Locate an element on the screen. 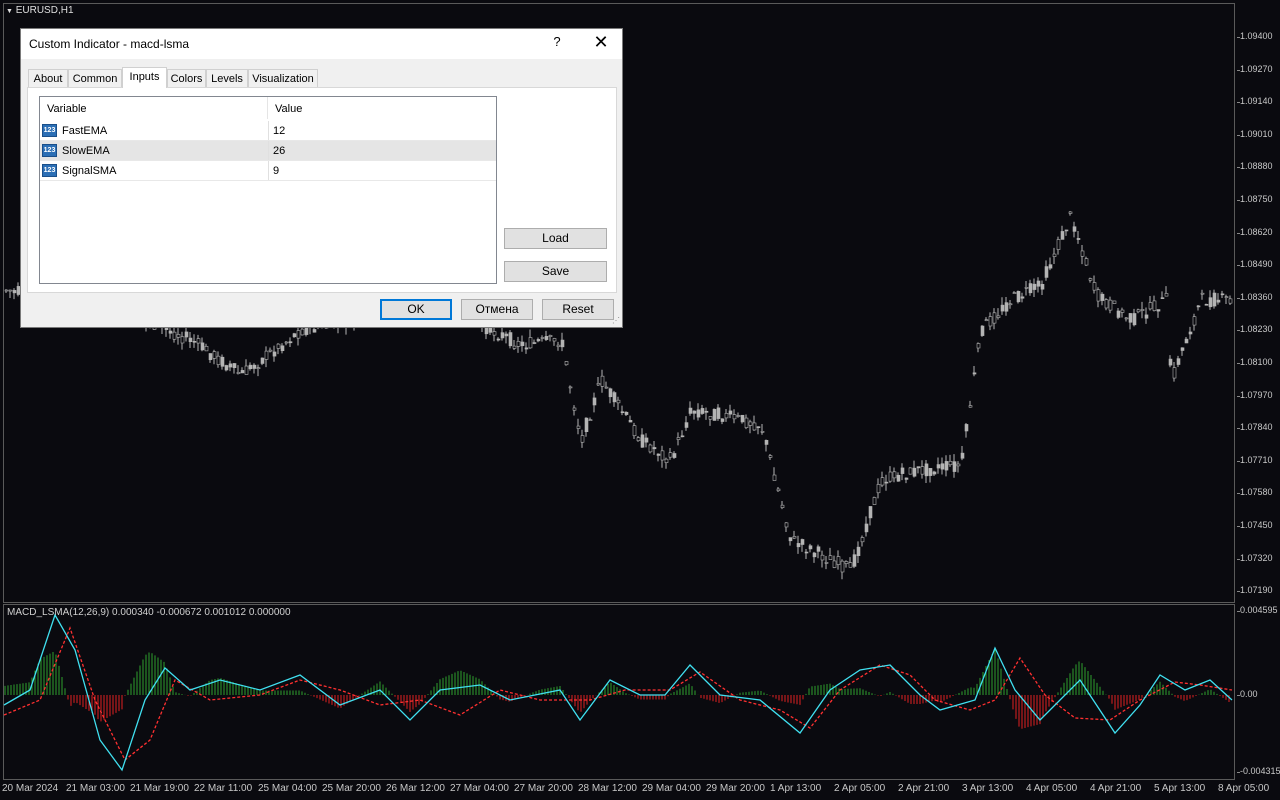  column-header-value: Value is located at coordinates (381, 108).